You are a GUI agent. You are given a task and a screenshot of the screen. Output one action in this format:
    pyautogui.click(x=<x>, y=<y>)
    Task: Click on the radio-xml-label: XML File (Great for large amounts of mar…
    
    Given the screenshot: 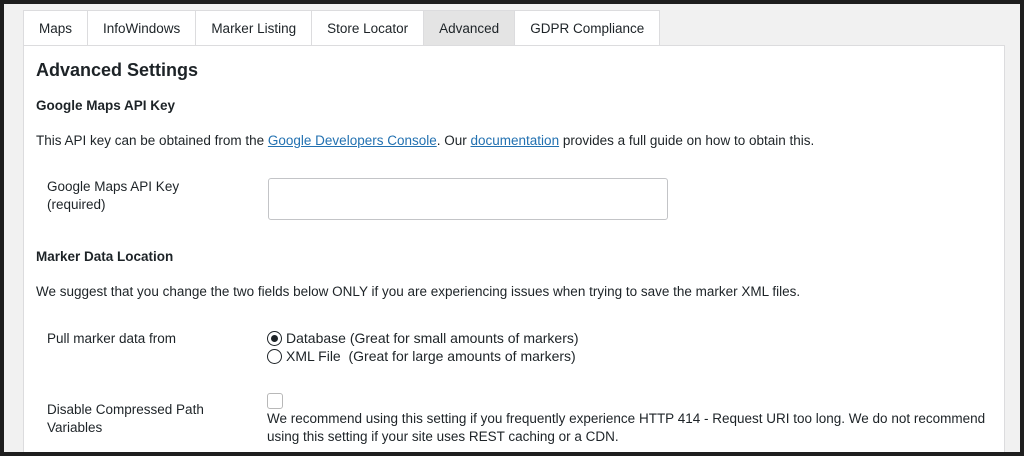 What is the action you would take?
    pyautogui.click(x=431, y=356)
    